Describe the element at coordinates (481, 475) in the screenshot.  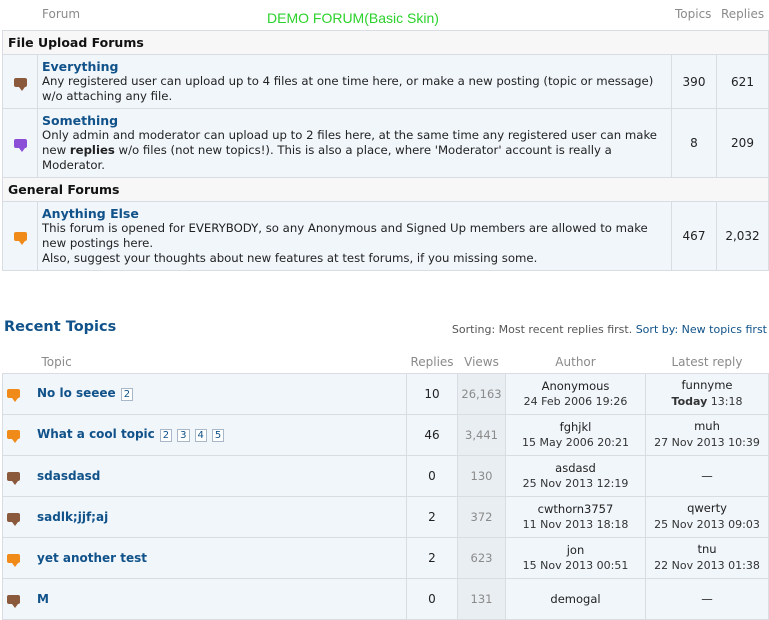
I see `topic-views-count: 130` at that location.